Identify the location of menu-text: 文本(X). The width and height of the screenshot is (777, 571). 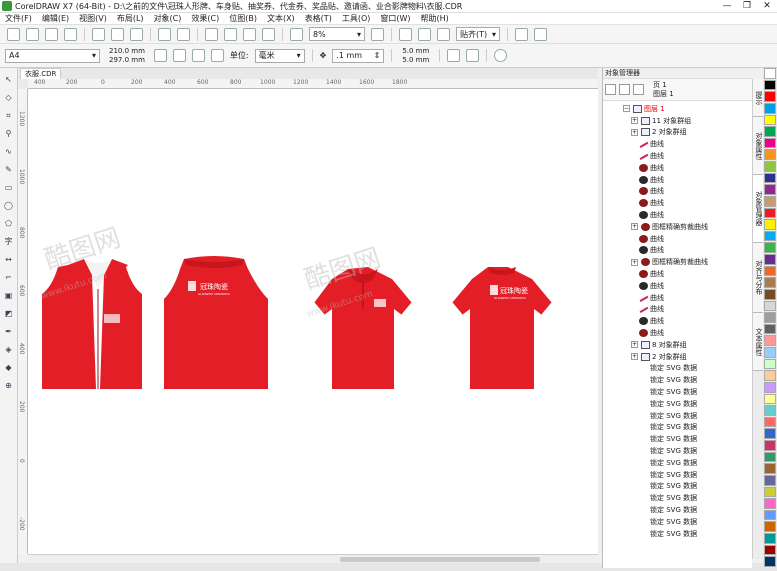
(281, 18).